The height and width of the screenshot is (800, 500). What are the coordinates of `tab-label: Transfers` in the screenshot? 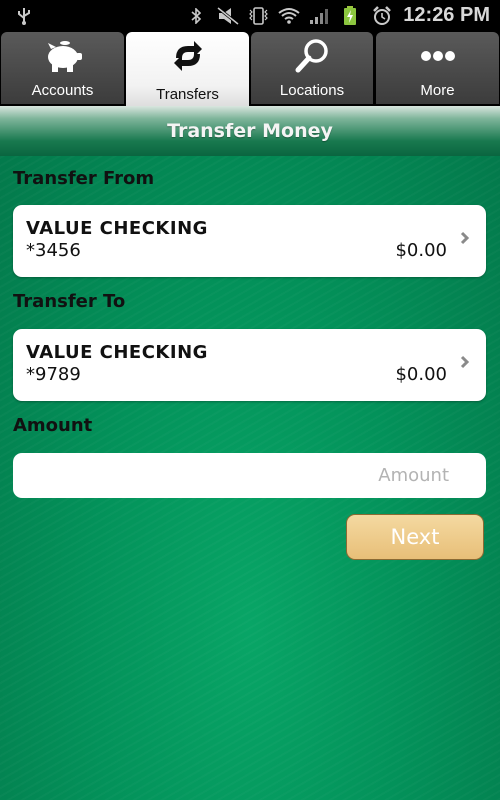 It's located at (187, 94).